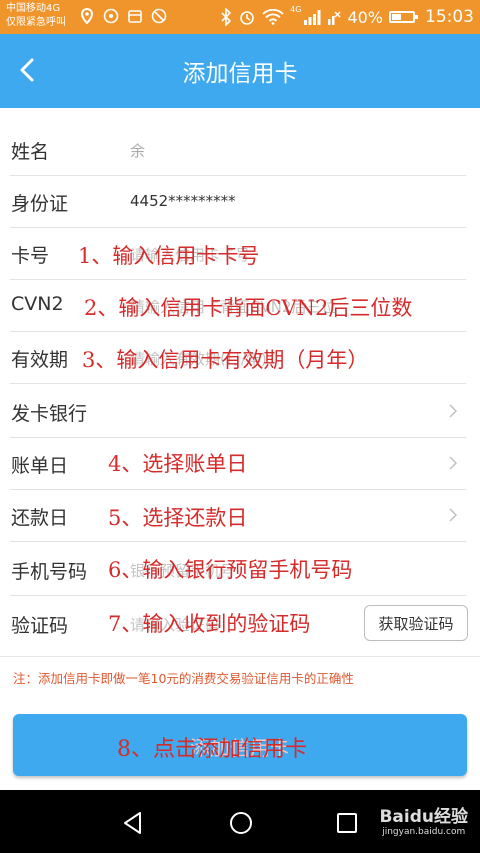 The height and width of the screenshot is (853, 480). What do you see at coordinates (40, 466) in the screenshot?
I see `bill-day-label: 账单日` at bounding box center [40, 466].